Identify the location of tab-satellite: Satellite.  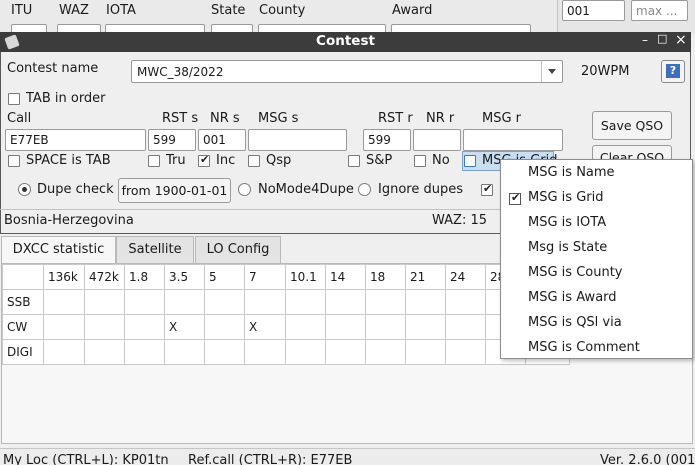
(155, 249).